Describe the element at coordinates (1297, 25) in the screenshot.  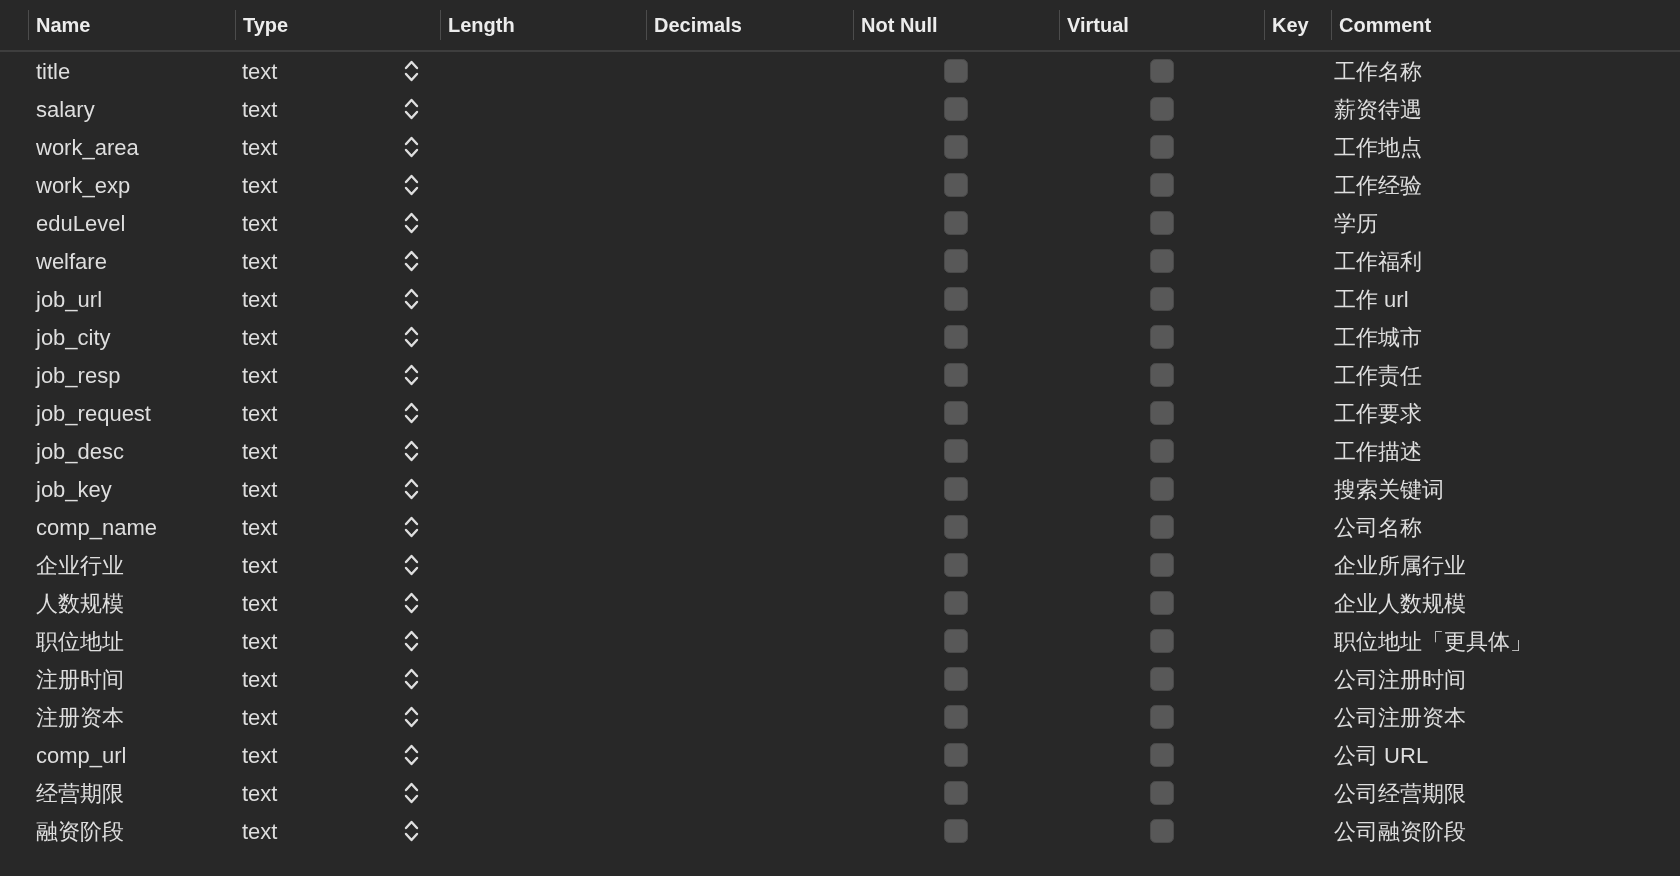
I see `column-header: Key` at that location.